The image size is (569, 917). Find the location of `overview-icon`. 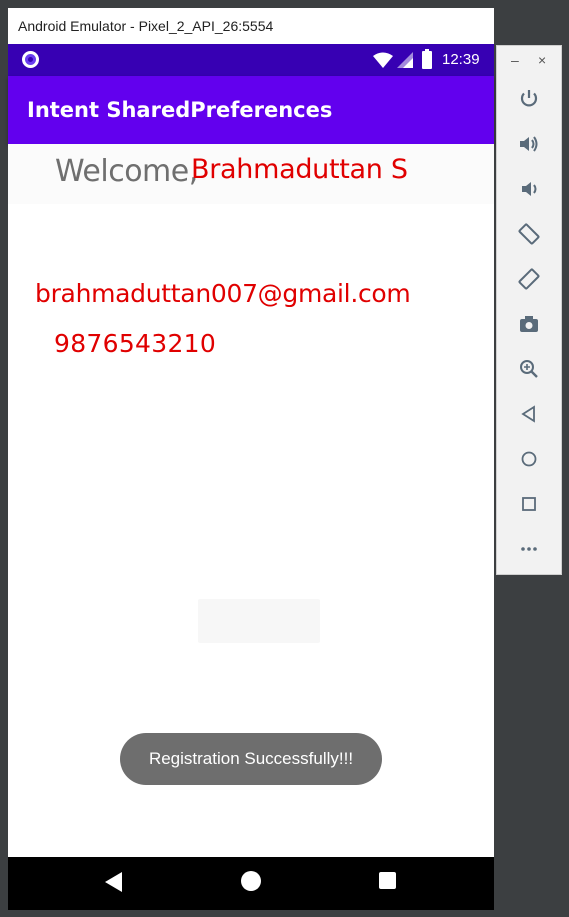

overview-icon is located at coordinates (529, 504).